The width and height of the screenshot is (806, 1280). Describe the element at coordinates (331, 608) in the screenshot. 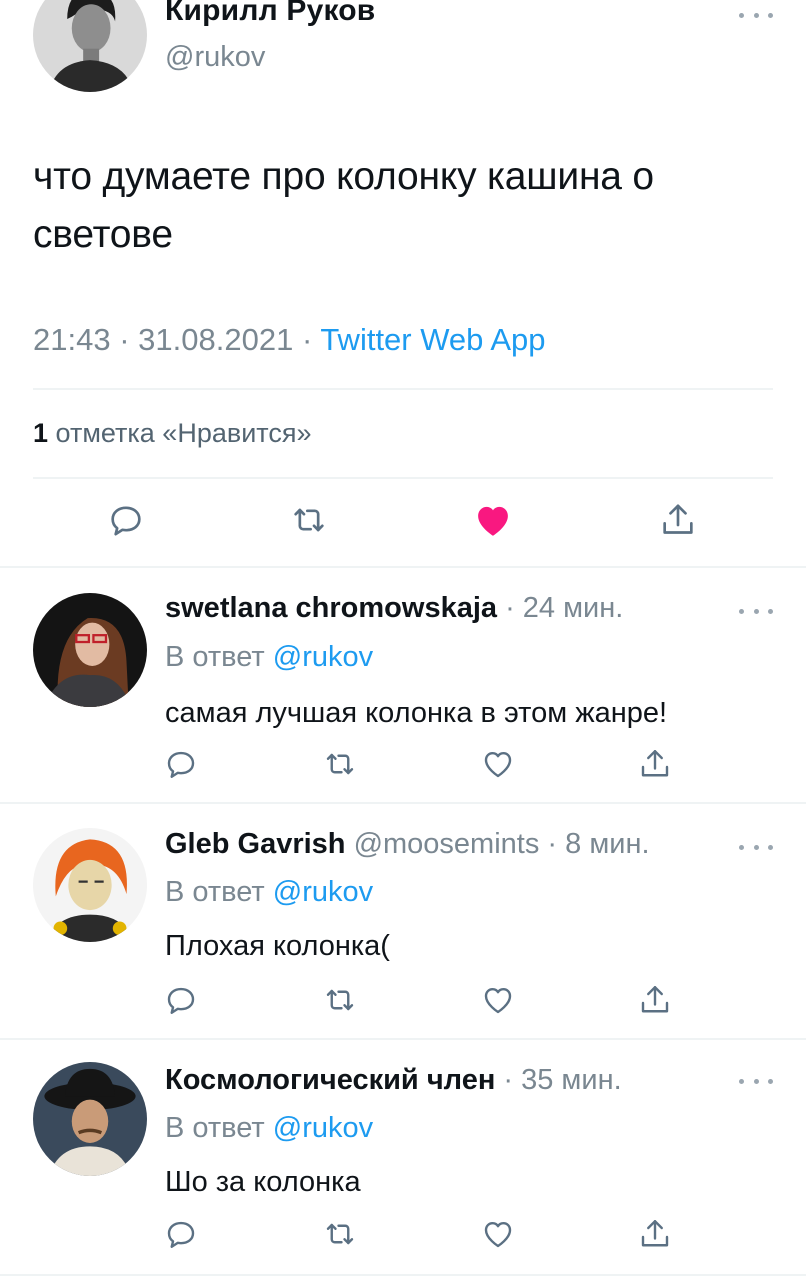

I see `reply-author-name: swetlana chromowskaja` at that location.